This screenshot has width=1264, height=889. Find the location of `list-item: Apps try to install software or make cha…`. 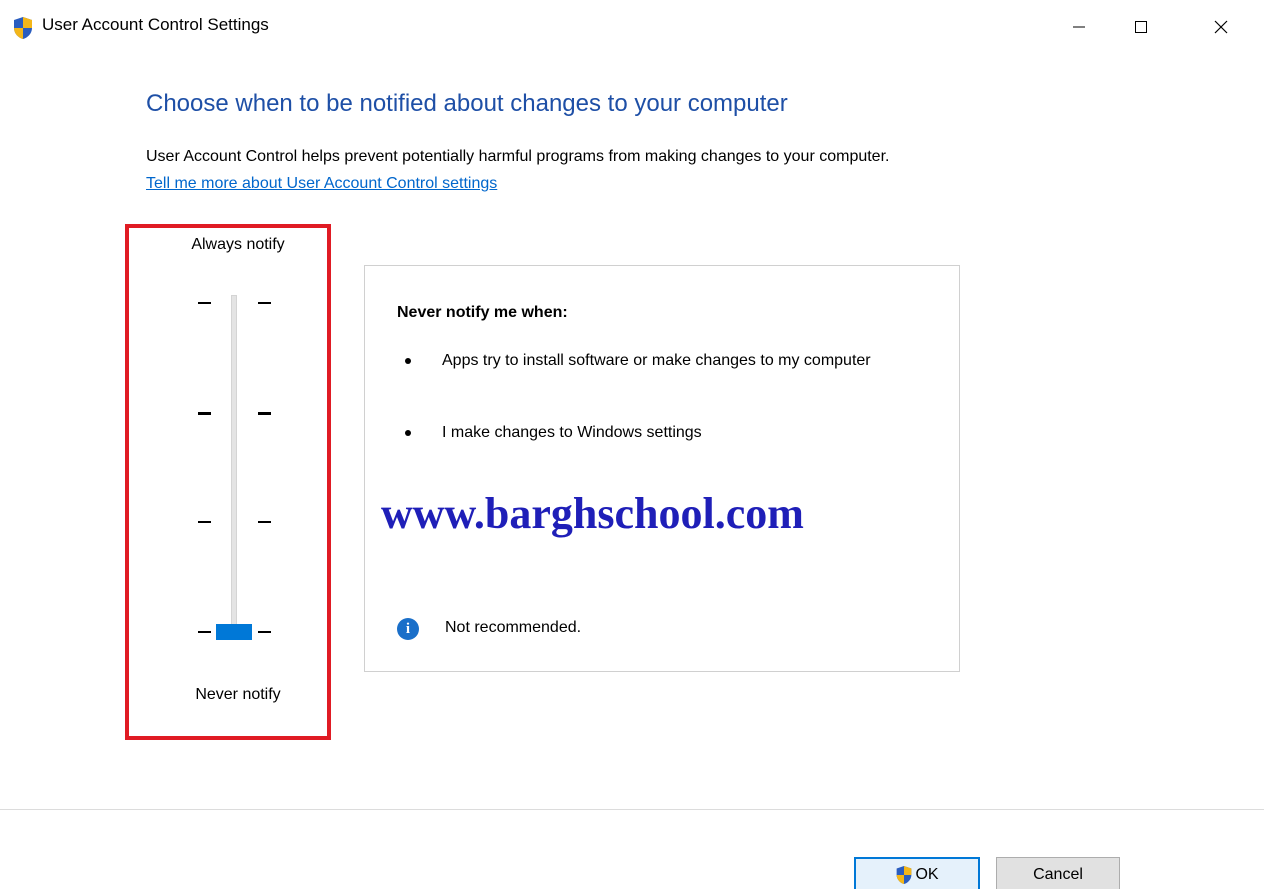

list-item: Apps try to install software or make cha… is located at coordinates (656, 360).